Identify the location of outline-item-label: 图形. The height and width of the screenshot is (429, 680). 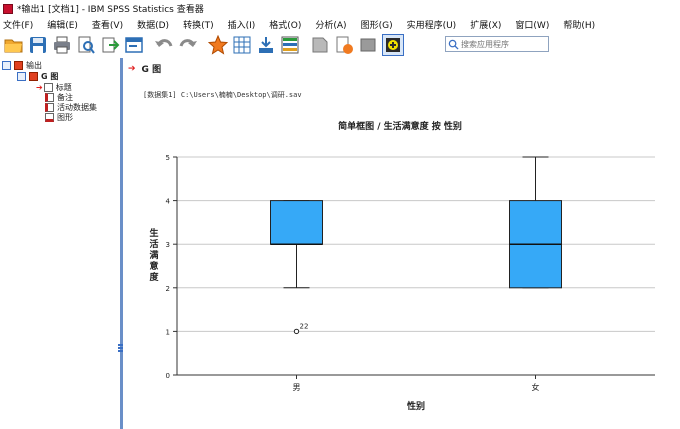
(65, 117).